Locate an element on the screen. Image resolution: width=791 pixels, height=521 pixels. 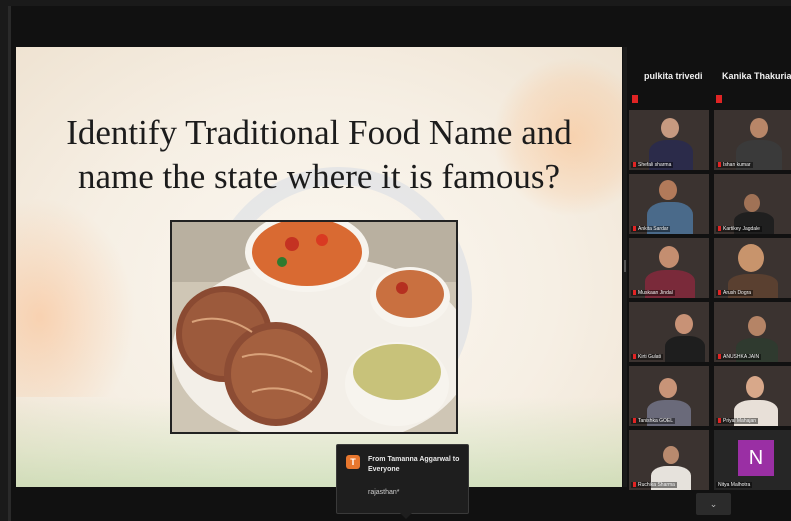
food-illustration is located at coordinates (314, 327).